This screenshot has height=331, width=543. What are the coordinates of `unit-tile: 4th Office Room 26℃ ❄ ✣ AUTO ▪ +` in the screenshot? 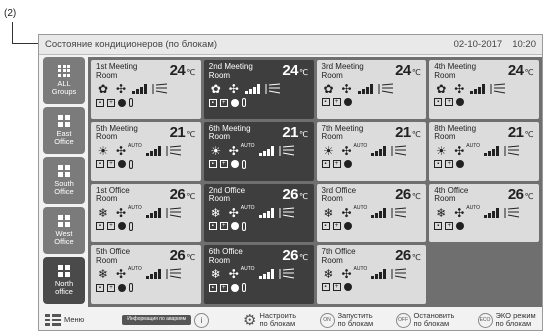 It's located at (484, 213).